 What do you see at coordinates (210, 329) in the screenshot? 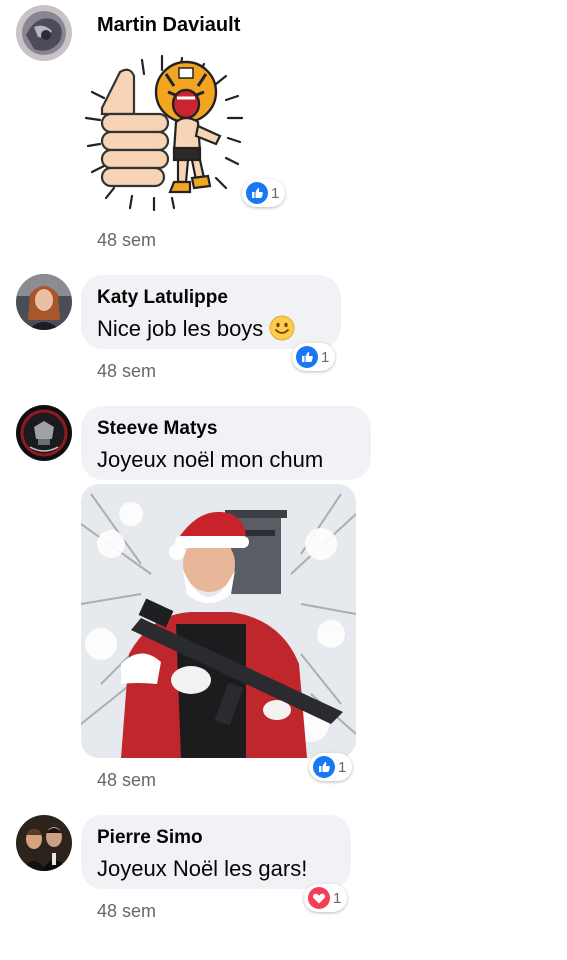
I see `comment-text: Nice job les boys` at bounding box center [210, 329].